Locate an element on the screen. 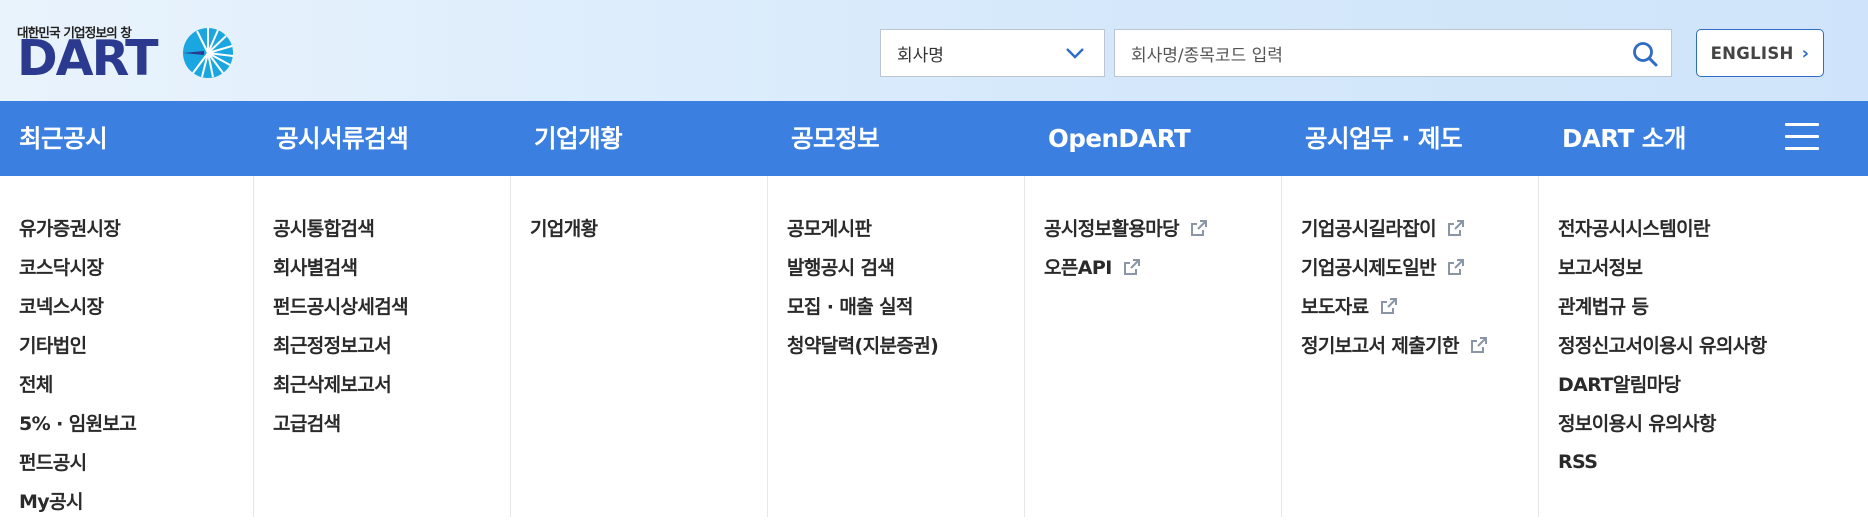 The image size is (1868, 520). menu-item-label: 발행공시 검색 is located at coordinates (841, 268).